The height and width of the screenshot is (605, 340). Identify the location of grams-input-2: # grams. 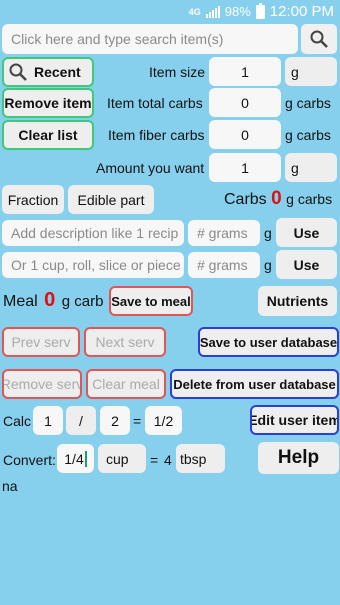
(224, 265).